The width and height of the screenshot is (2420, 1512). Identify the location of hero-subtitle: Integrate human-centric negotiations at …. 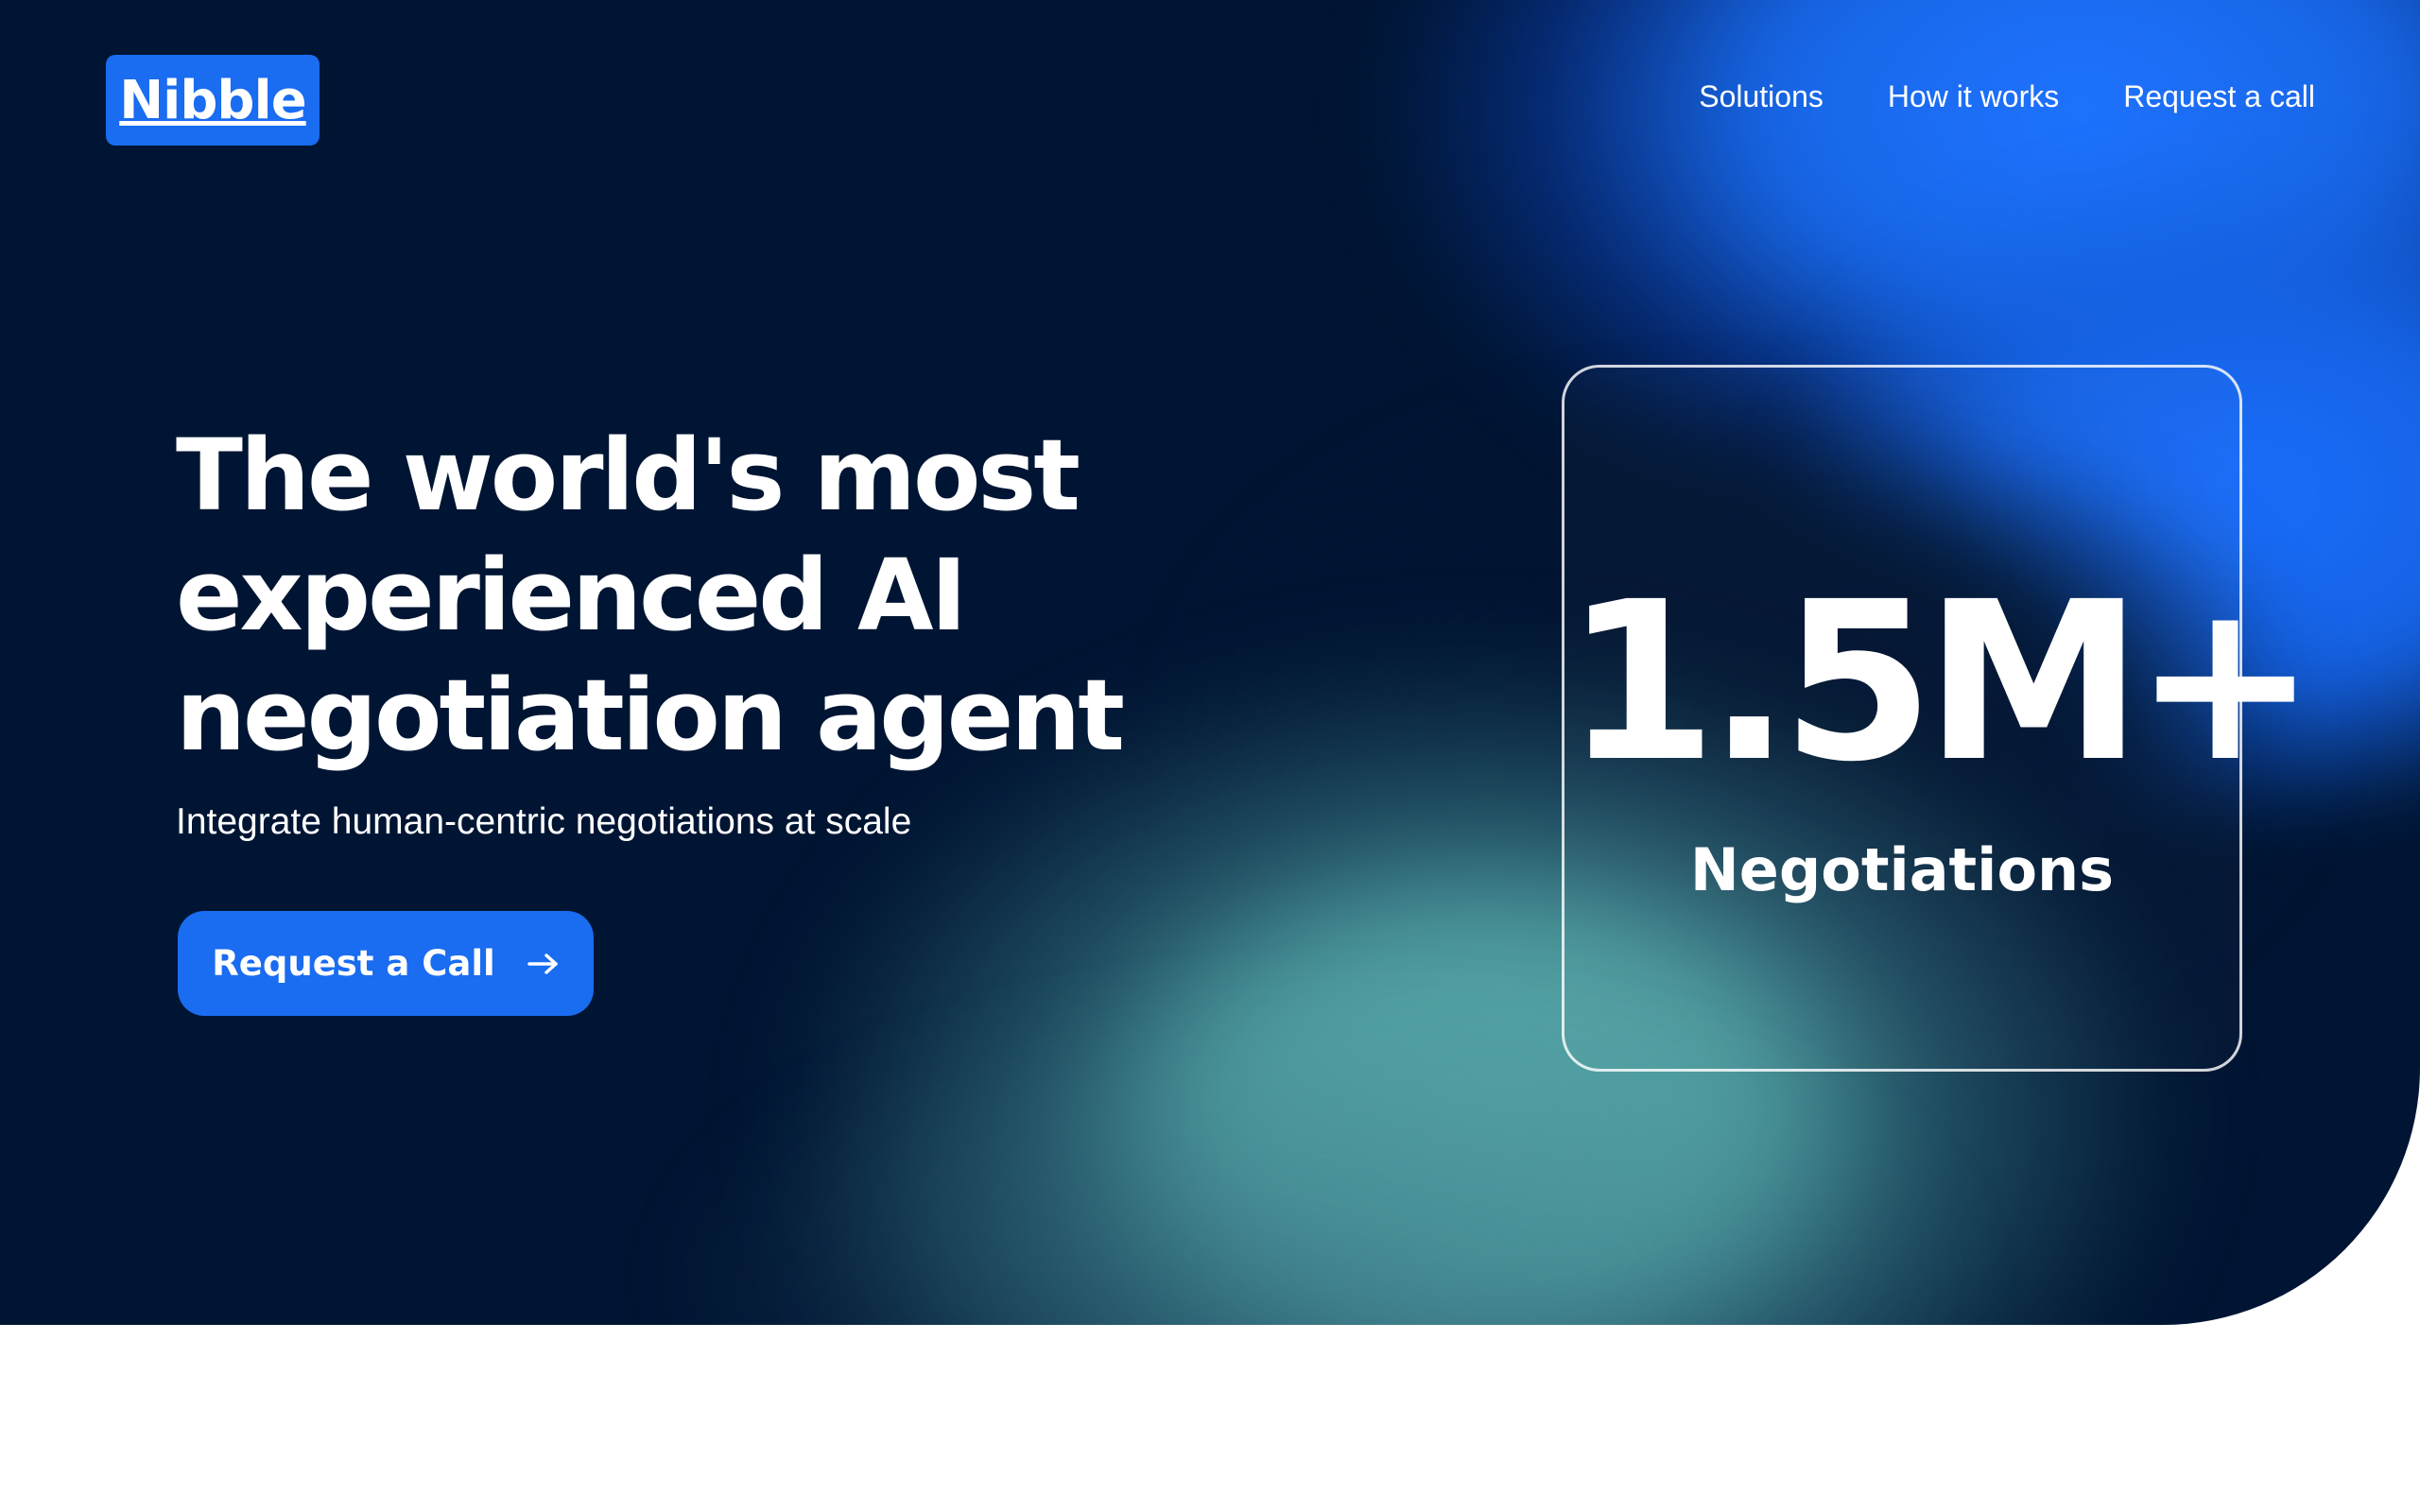
(544, 821).